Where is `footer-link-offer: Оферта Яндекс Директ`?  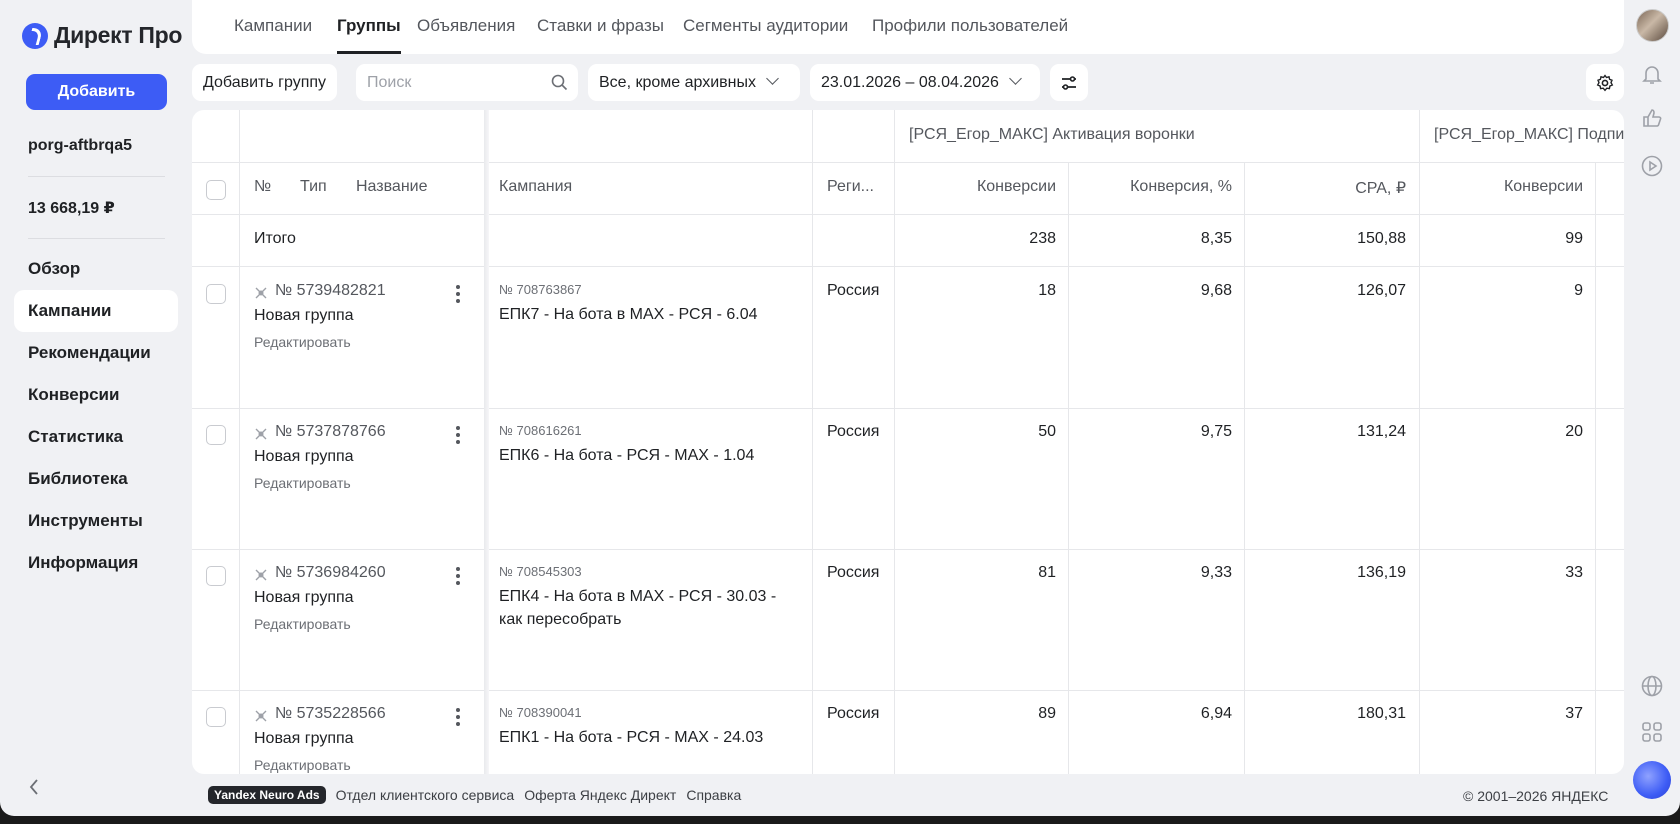
footer-link-offer: Оферта Яндекс Директ is located at coordinates (600, 795).